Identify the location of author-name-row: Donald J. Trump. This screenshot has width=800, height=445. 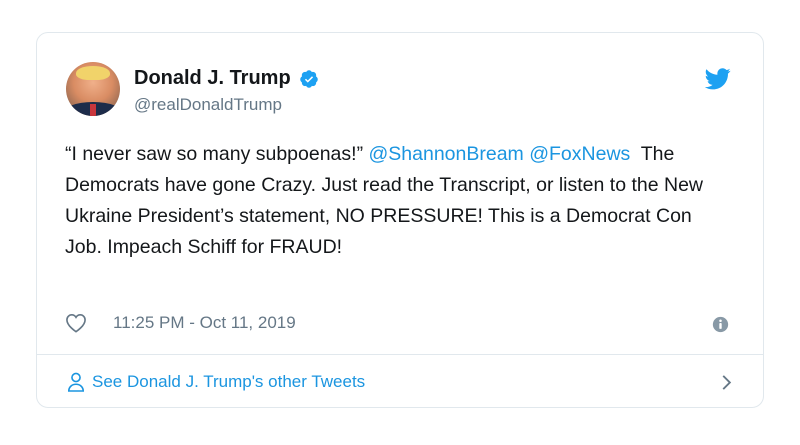
(226, 78).